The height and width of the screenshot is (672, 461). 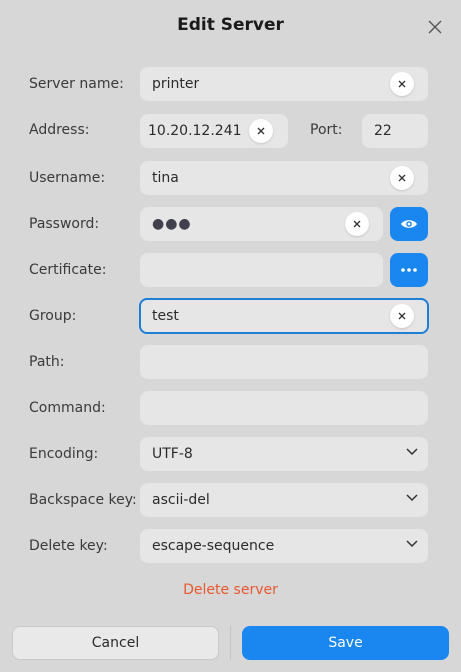 I want to click on certificate-label: Certificate:, so click(x=68, y=270).